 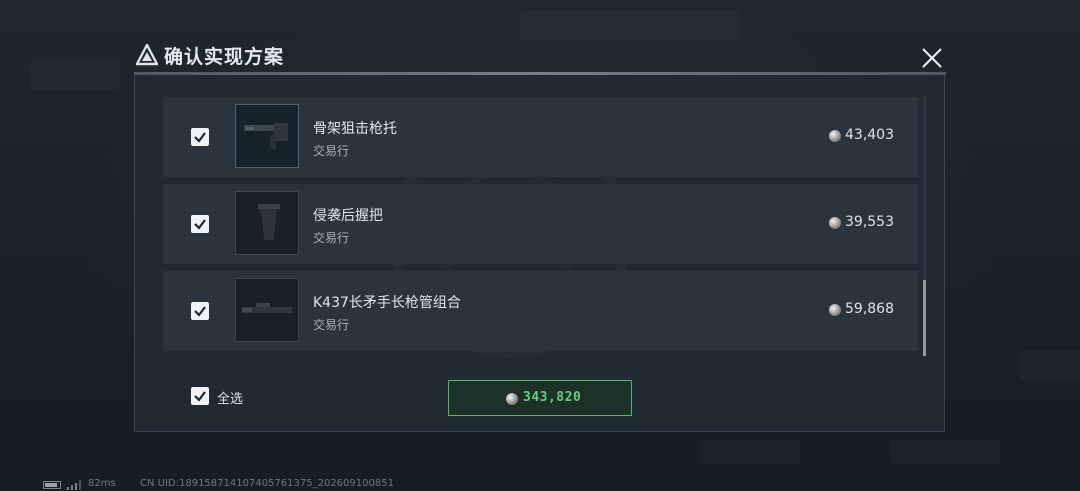 I want to click on item-name: 骨架狙击枪托, so click(x=355, y=129).